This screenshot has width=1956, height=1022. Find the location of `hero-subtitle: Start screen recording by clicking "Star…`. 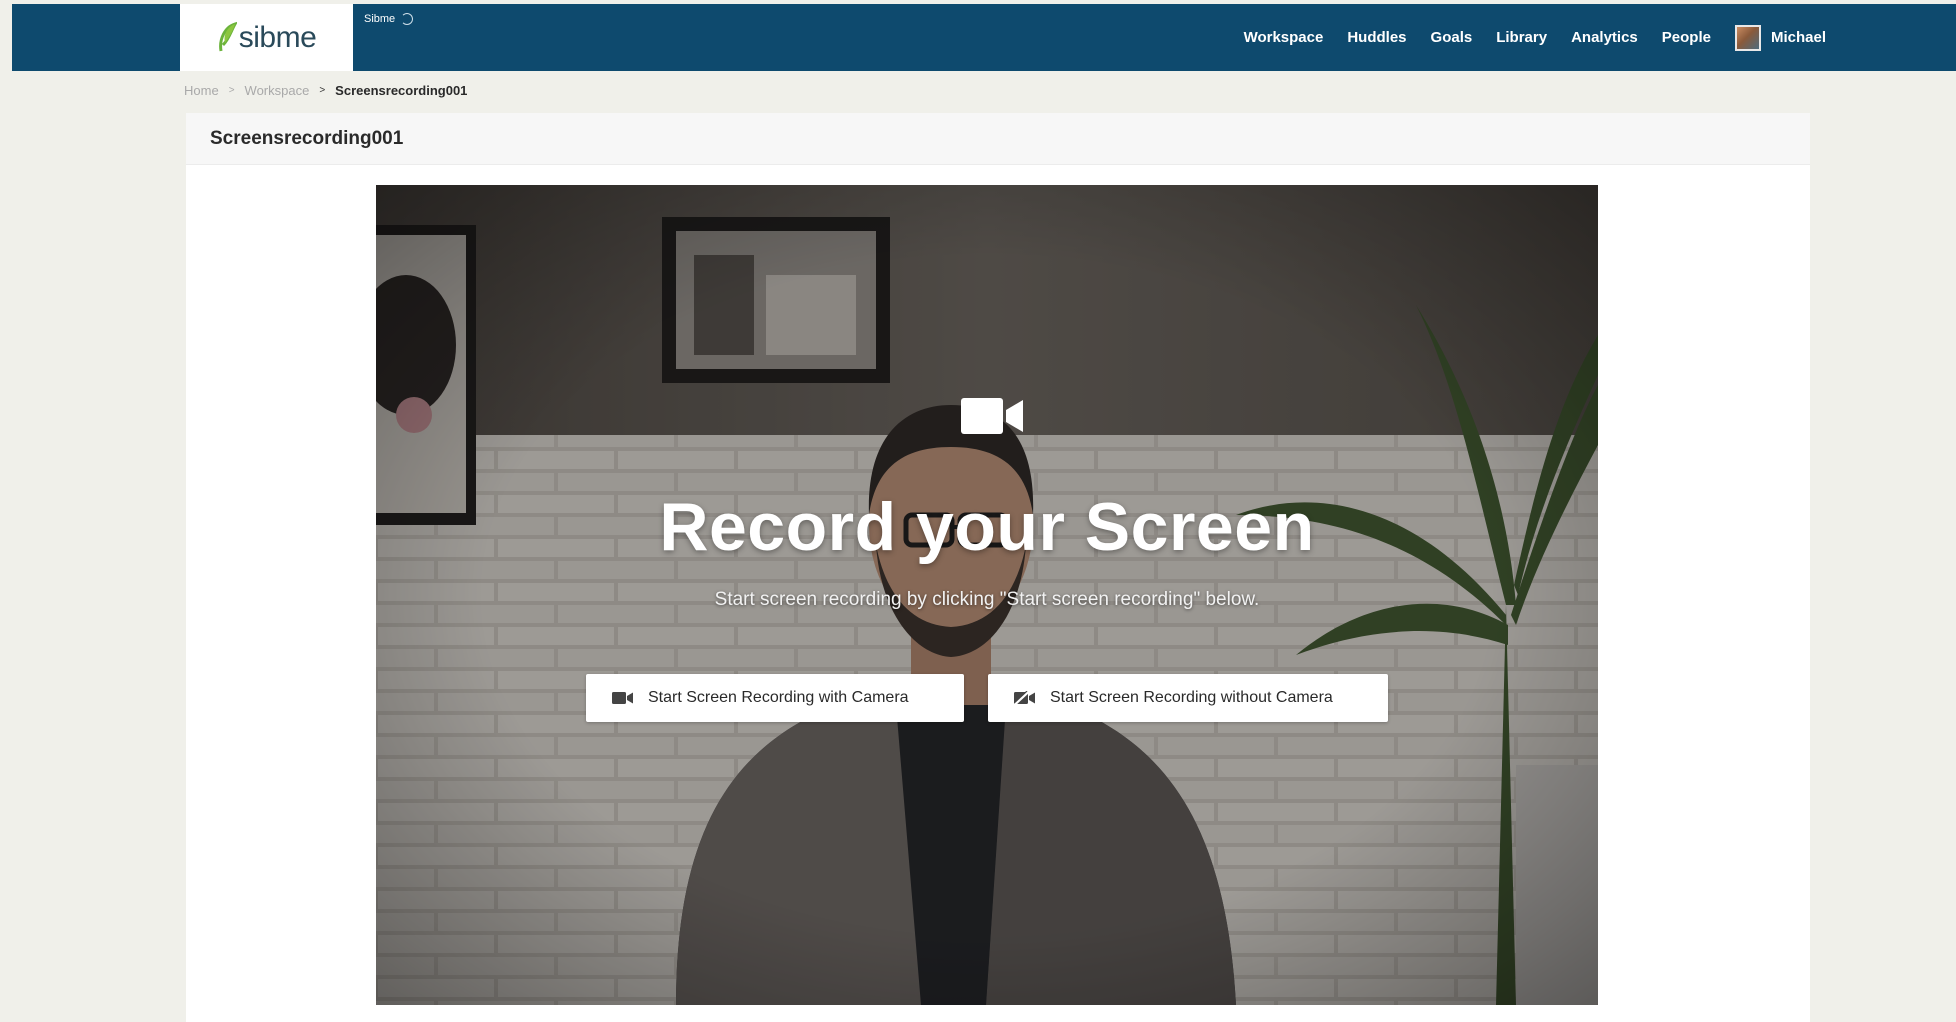

hero-subtitle: Start screen recording by clicking "Star… is located at coordinates (987, 599).